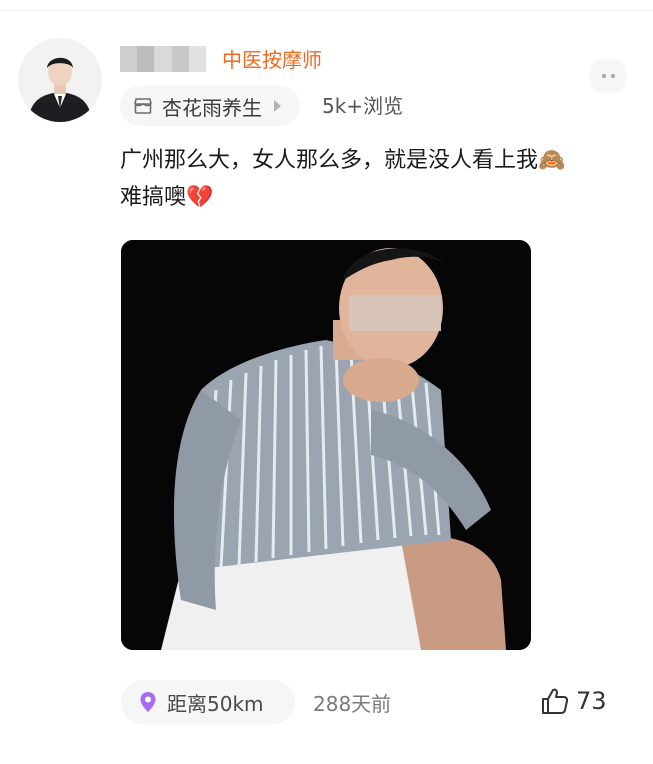 The height and width of the screenshot is (764, 653). I want to click on author-name-blurred, so click(163, 59).